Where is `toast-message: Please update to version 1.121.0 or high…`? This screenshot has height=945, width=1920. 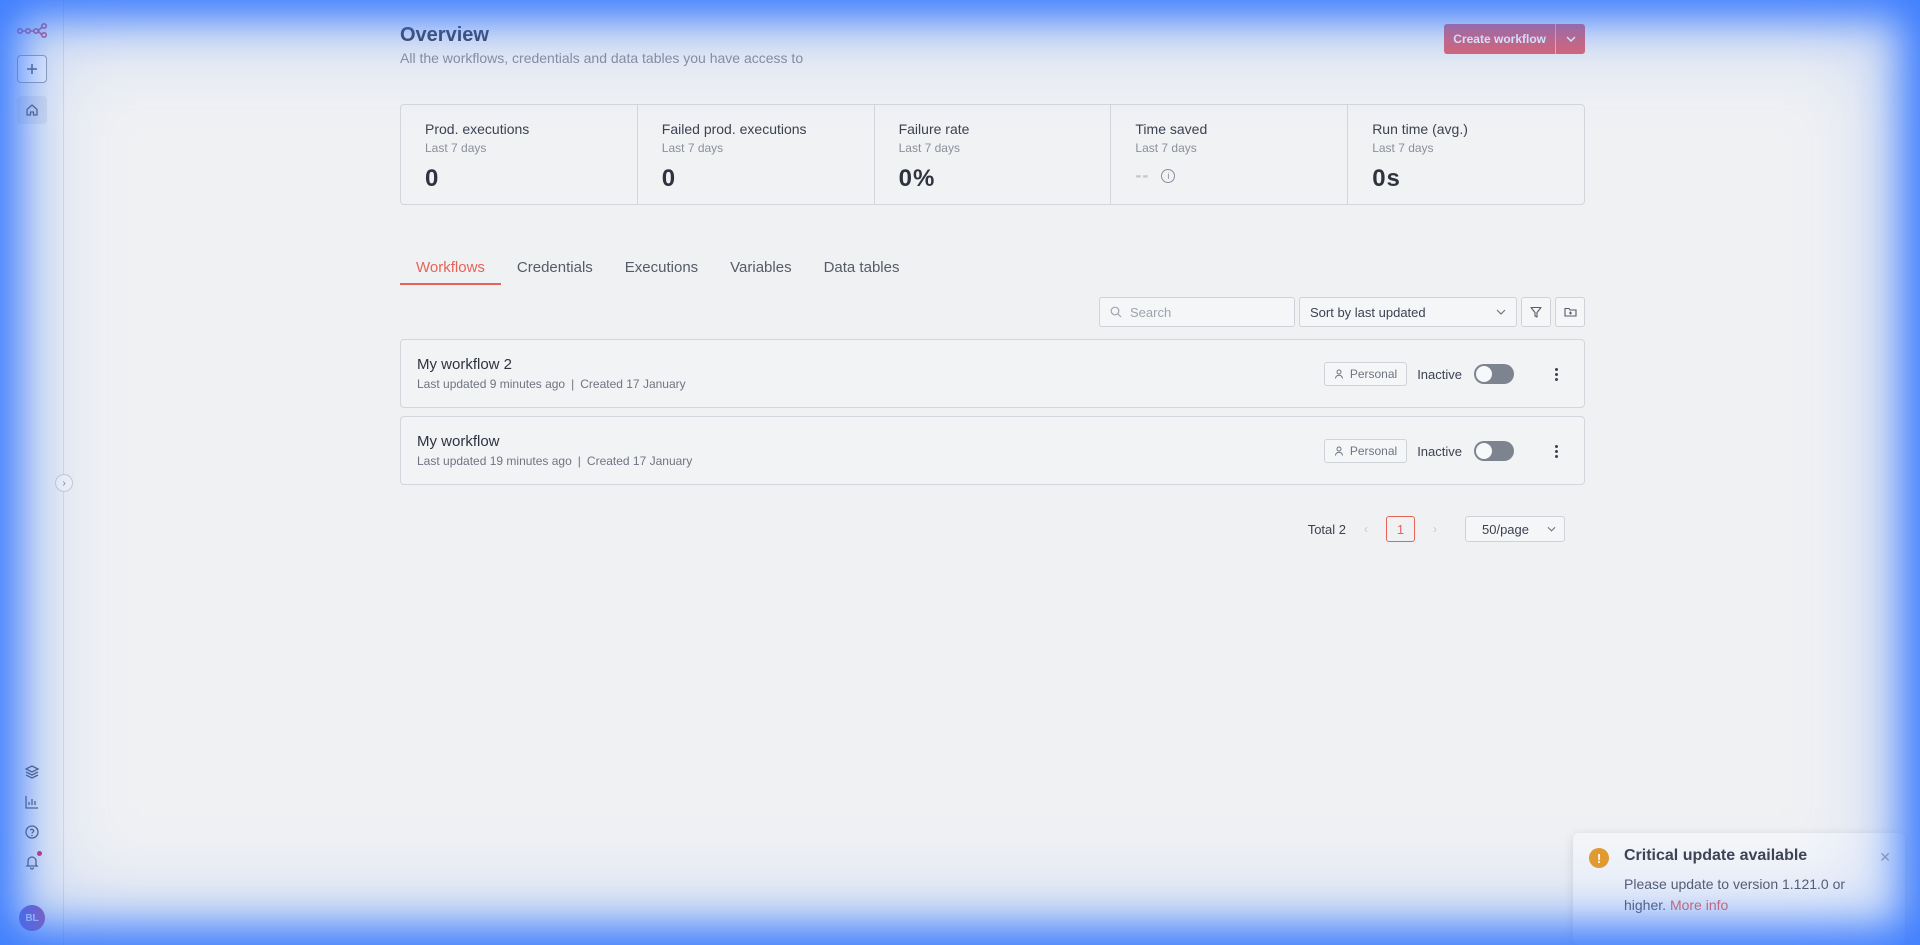 toast-message: Please update to version 1.121.0 or high… is located at coordinates (1735, 894).